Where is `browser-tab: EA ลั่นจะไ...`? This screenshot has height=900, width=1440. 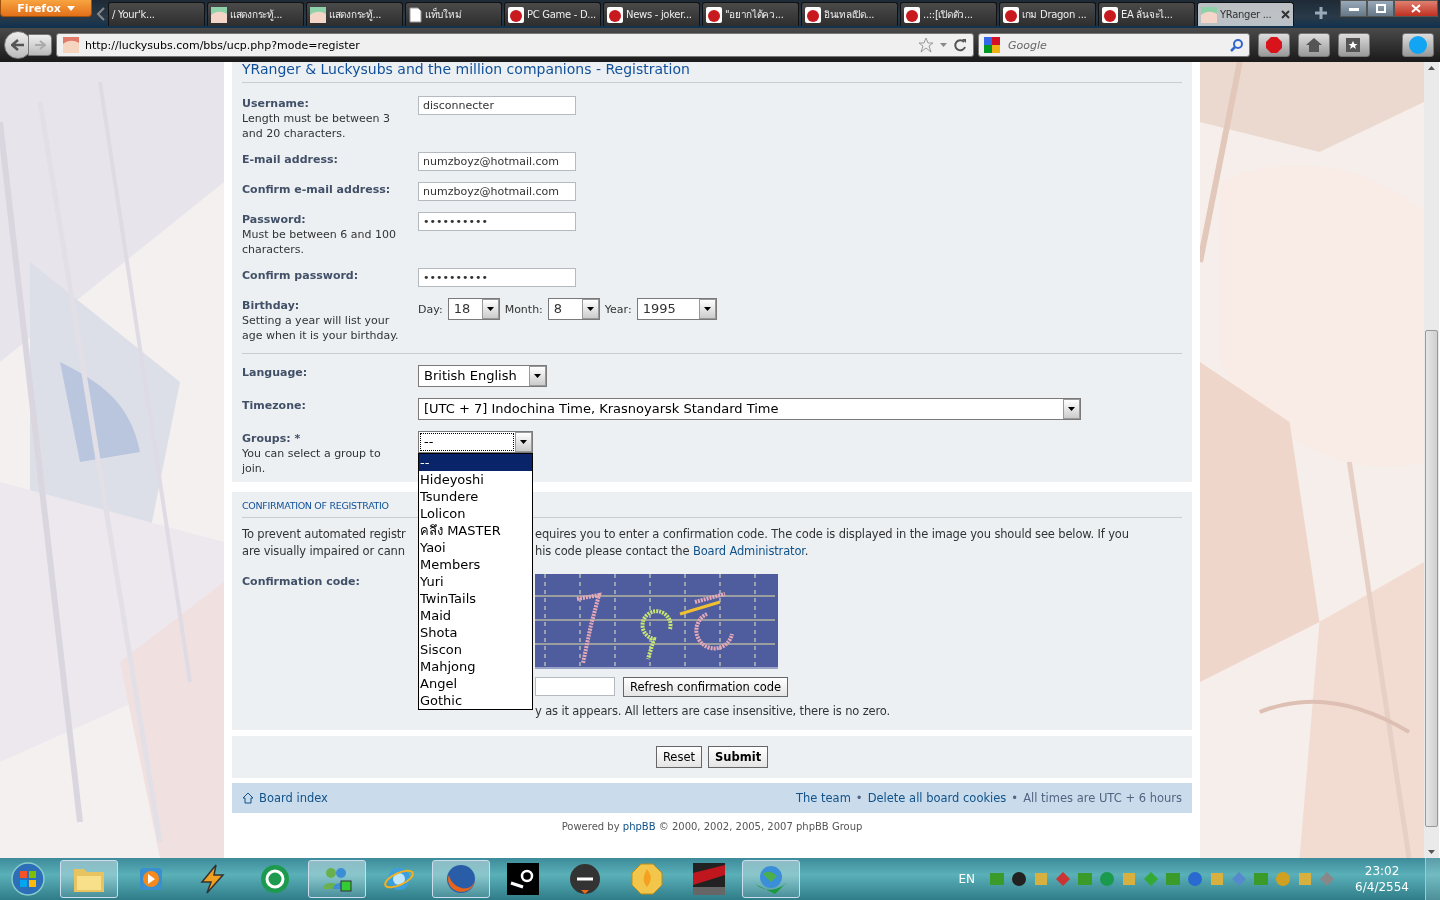 browser-tab: EA ลั่นจะไ... is located at coordinates (1146, 14).